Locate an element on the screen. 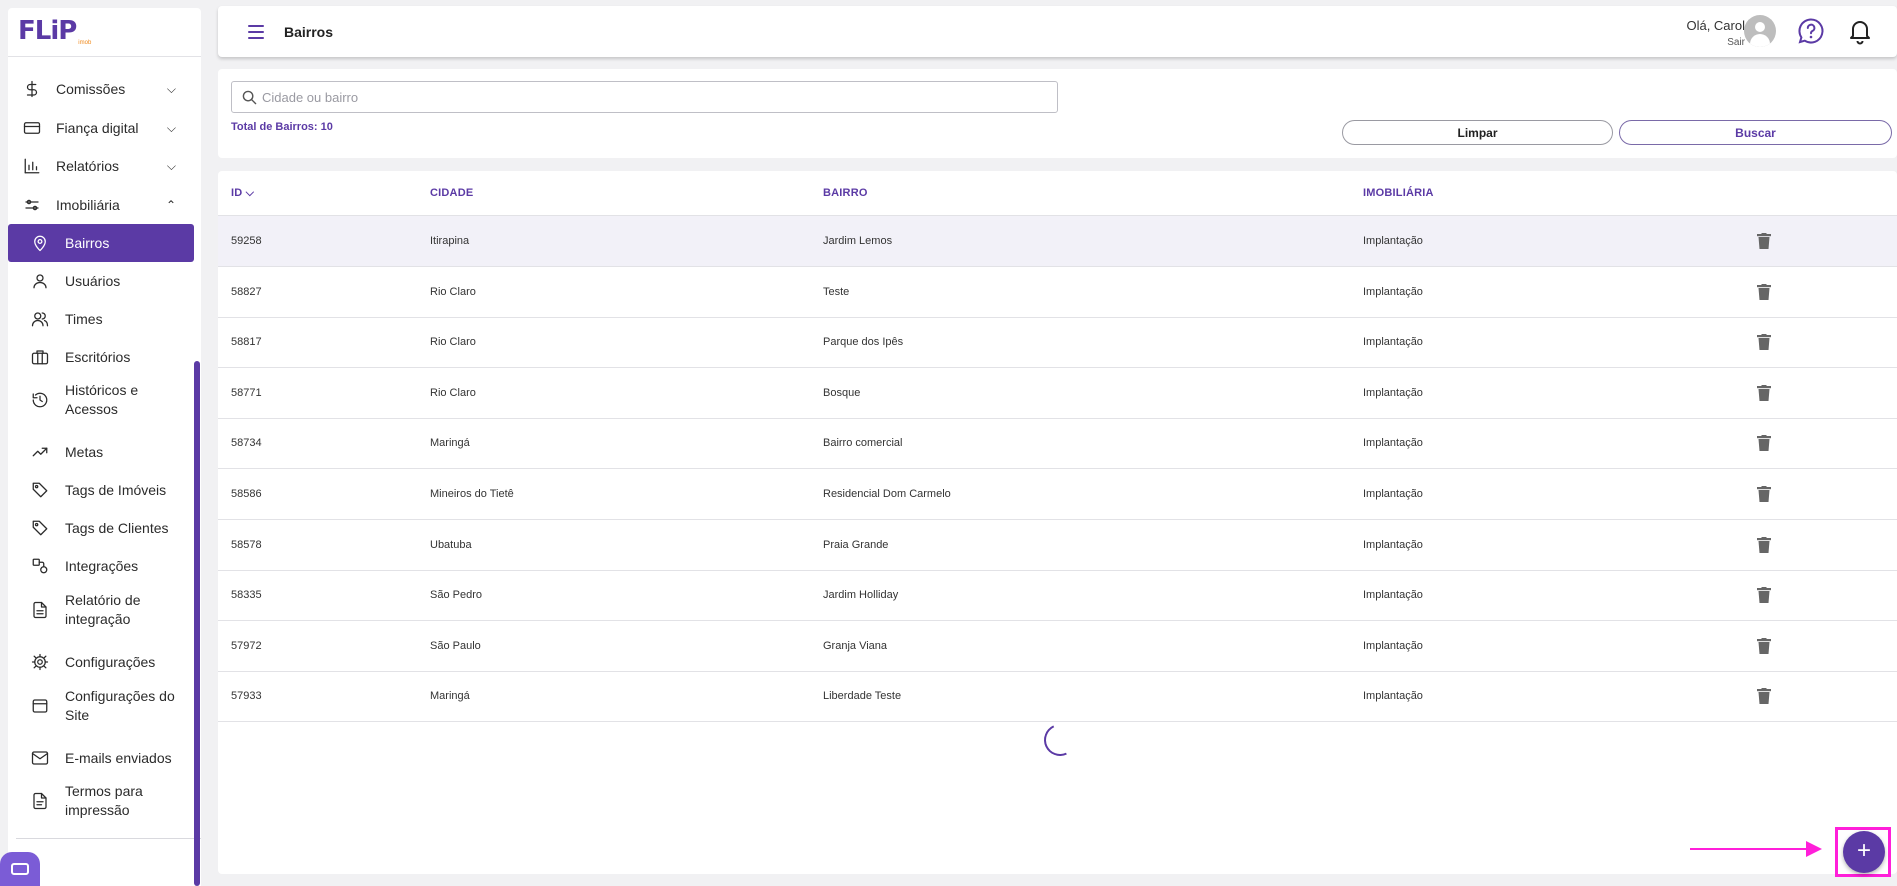  sidebar-item-integracoes: Integrações is located at coordinates (101, 566).